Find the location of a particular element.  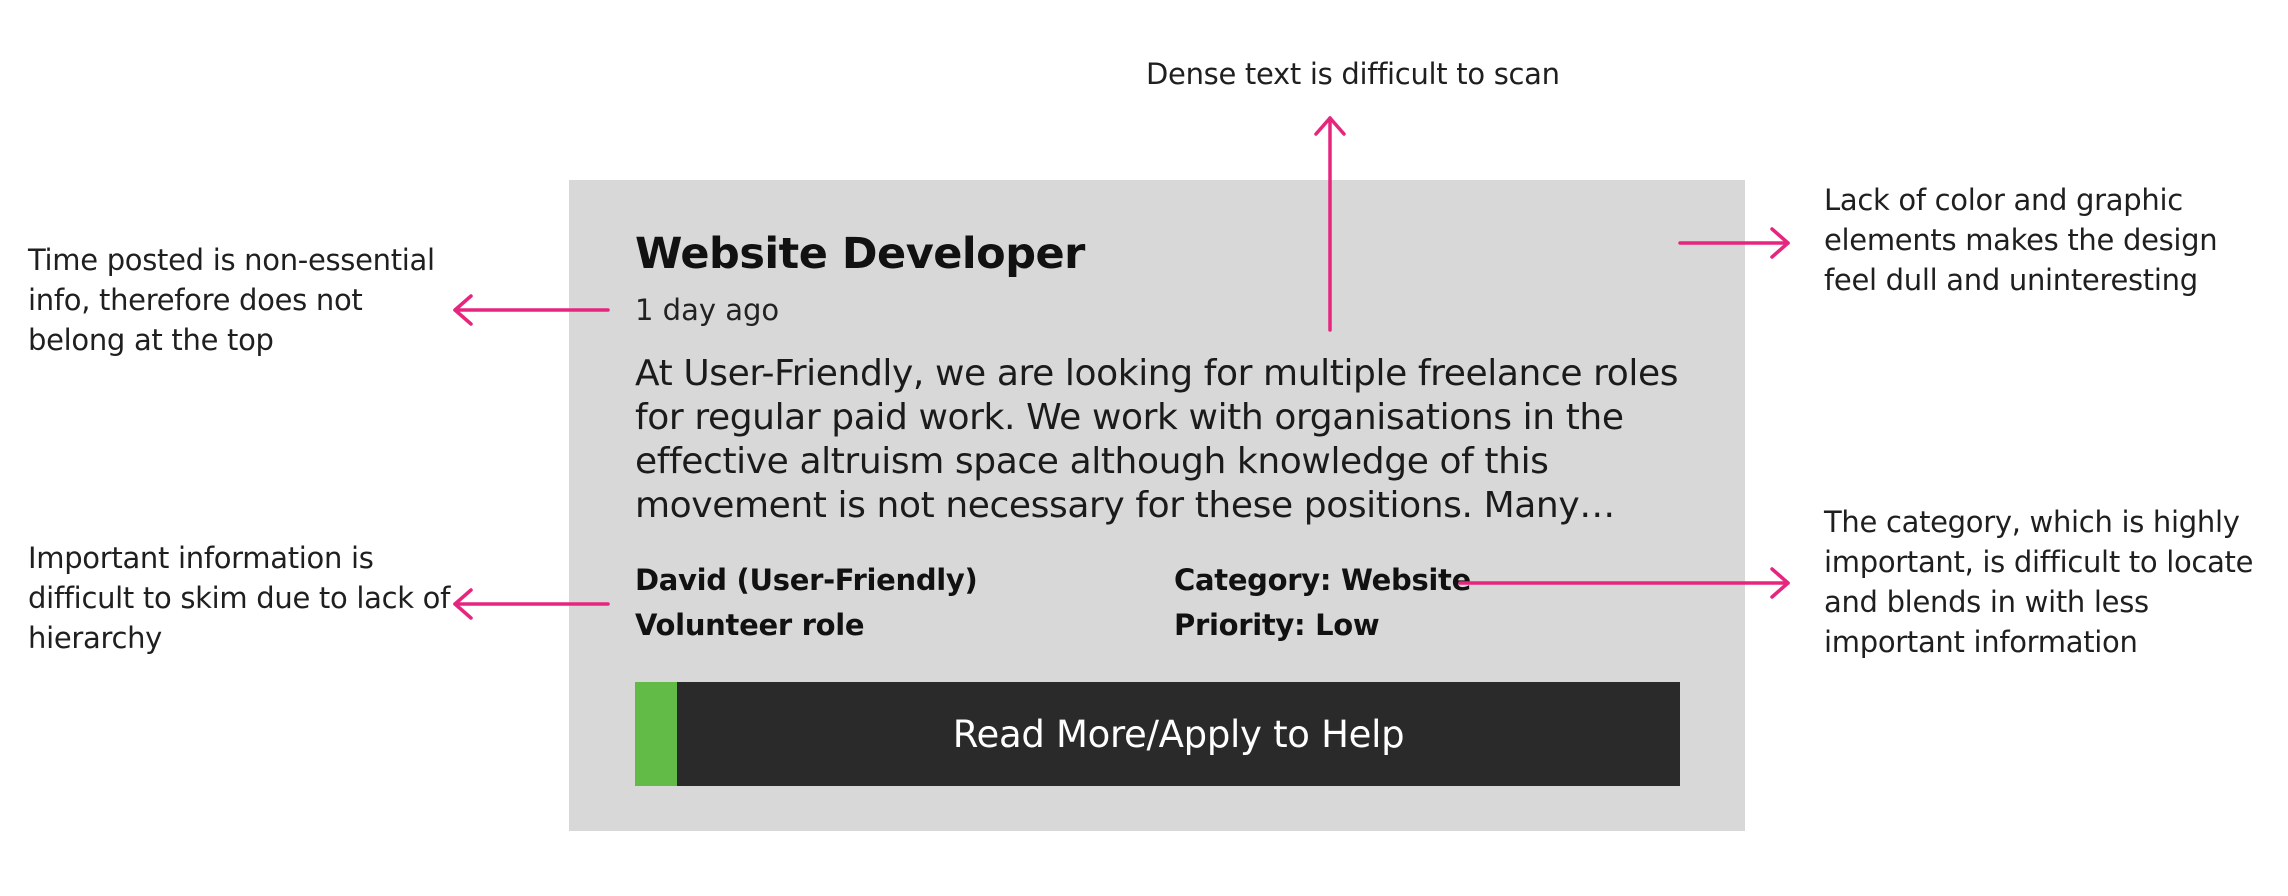

arrow-up-icon is located at coordinates (1330, 224).